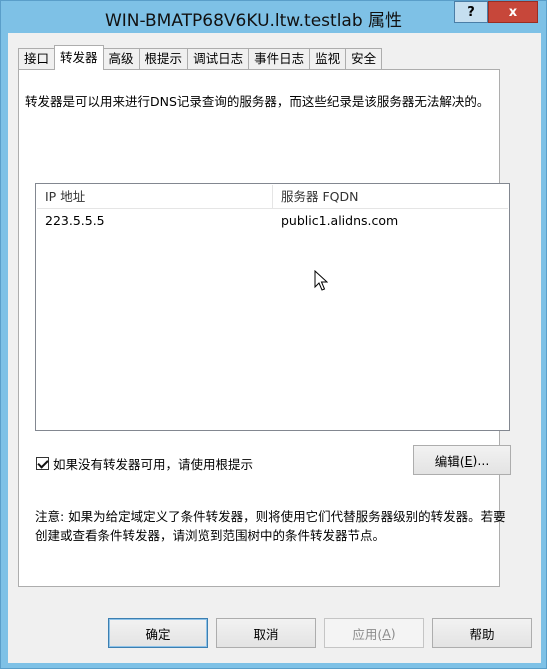  What do you see at coordinates (42, 463) in the screenshot?
I see `use-root-hints-checkbox` at bounding box center [42, 463].